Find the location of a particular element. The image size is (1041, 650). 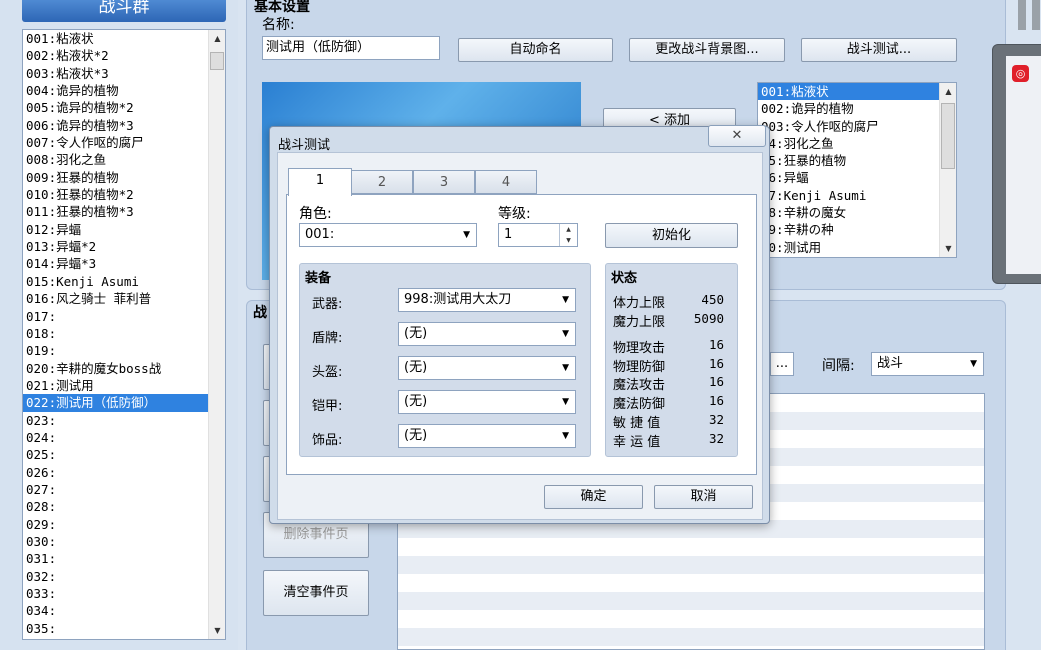

troop-list-item: 027: is located at coordinates (124, 489).